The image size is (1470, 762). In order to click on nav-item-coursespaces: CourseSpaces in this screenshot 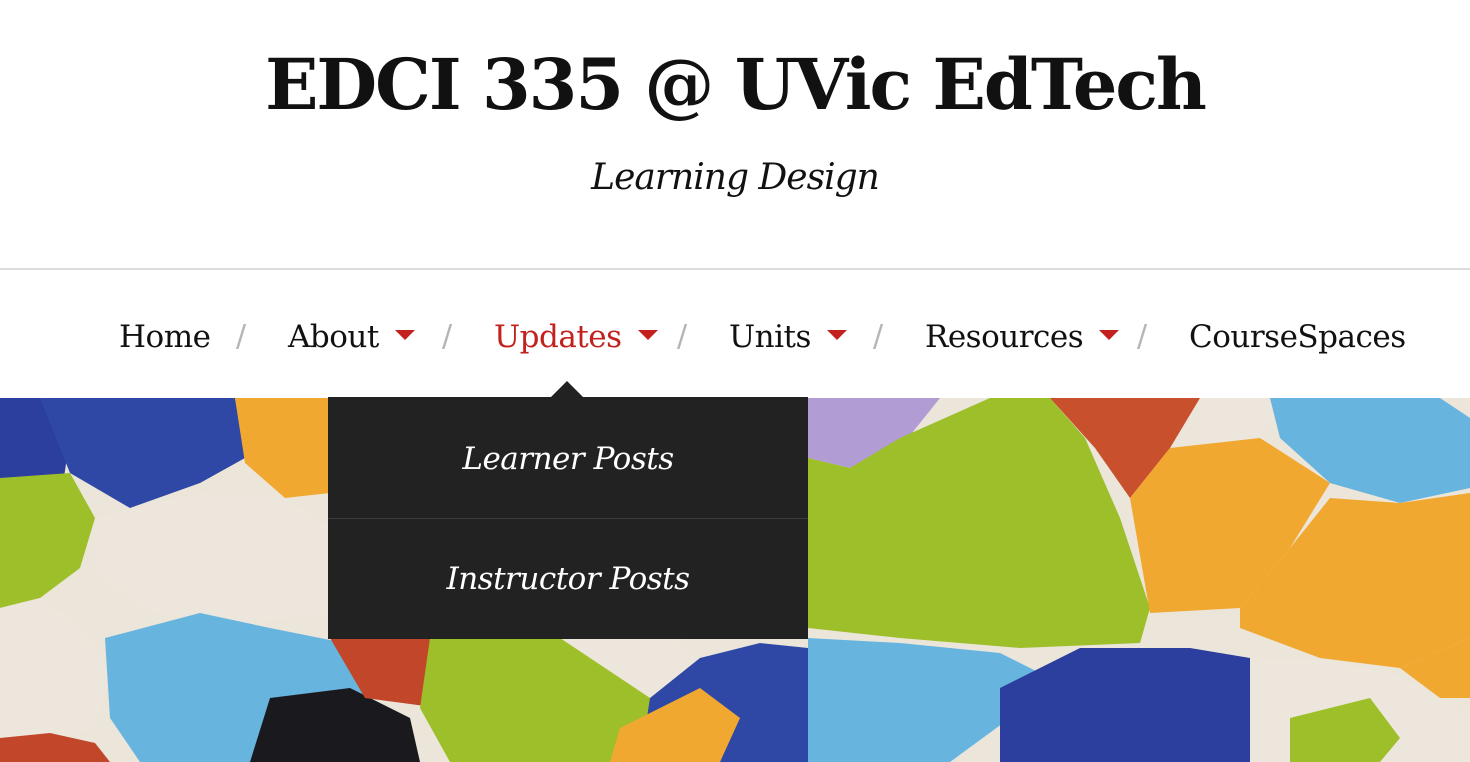, I will do `click(1297, 337)`.